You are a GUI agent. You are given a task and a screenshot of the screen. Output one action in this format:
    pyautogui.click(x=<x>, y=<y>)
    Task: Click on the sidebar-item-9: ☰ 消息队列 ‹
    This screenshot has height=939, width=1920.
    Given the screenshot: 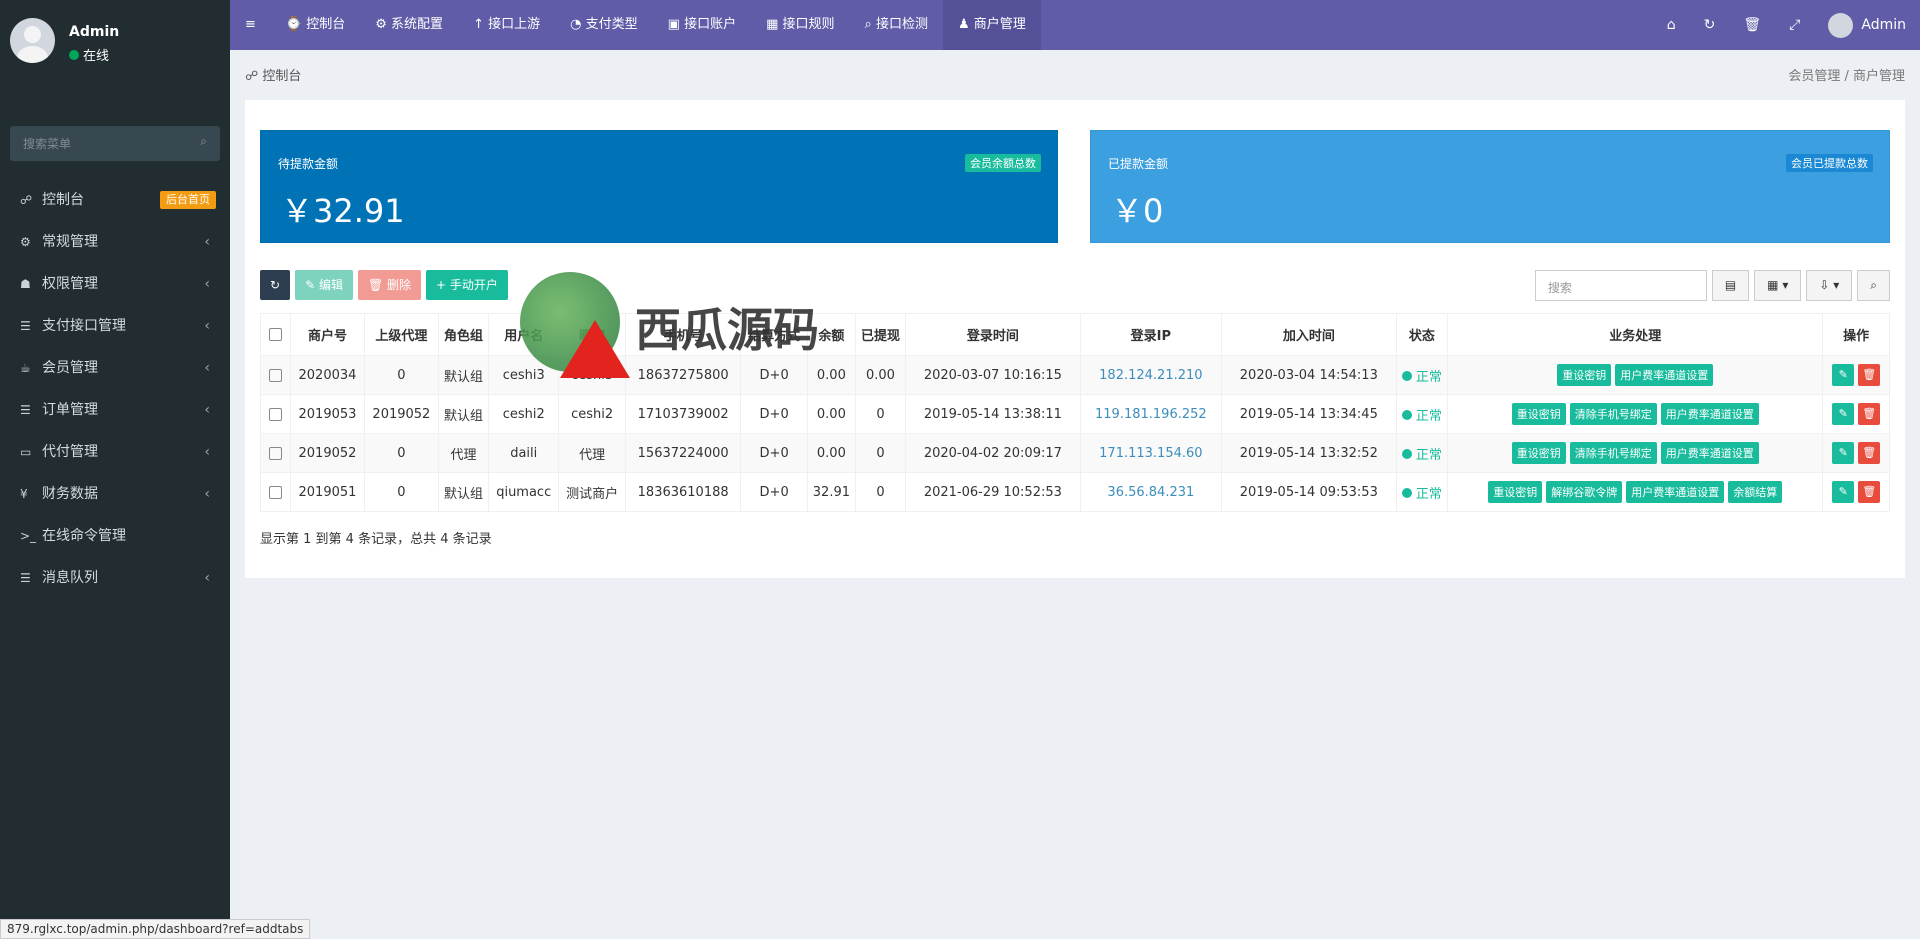 What is the action you would take?
    pyautogui.click(x=115, y=578)
    